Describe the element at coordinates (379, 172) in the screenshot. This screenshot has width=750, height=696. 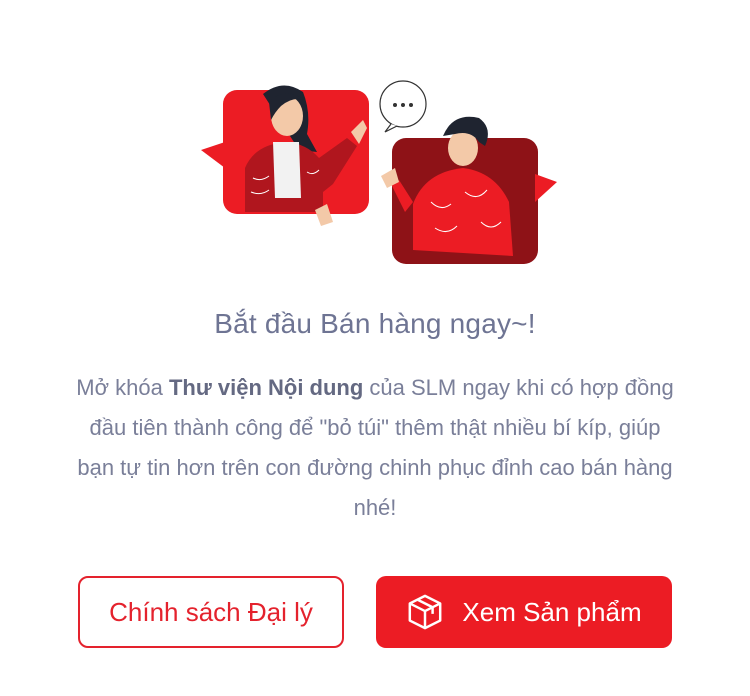
I see `two-people-chatting-illustration` at that location.